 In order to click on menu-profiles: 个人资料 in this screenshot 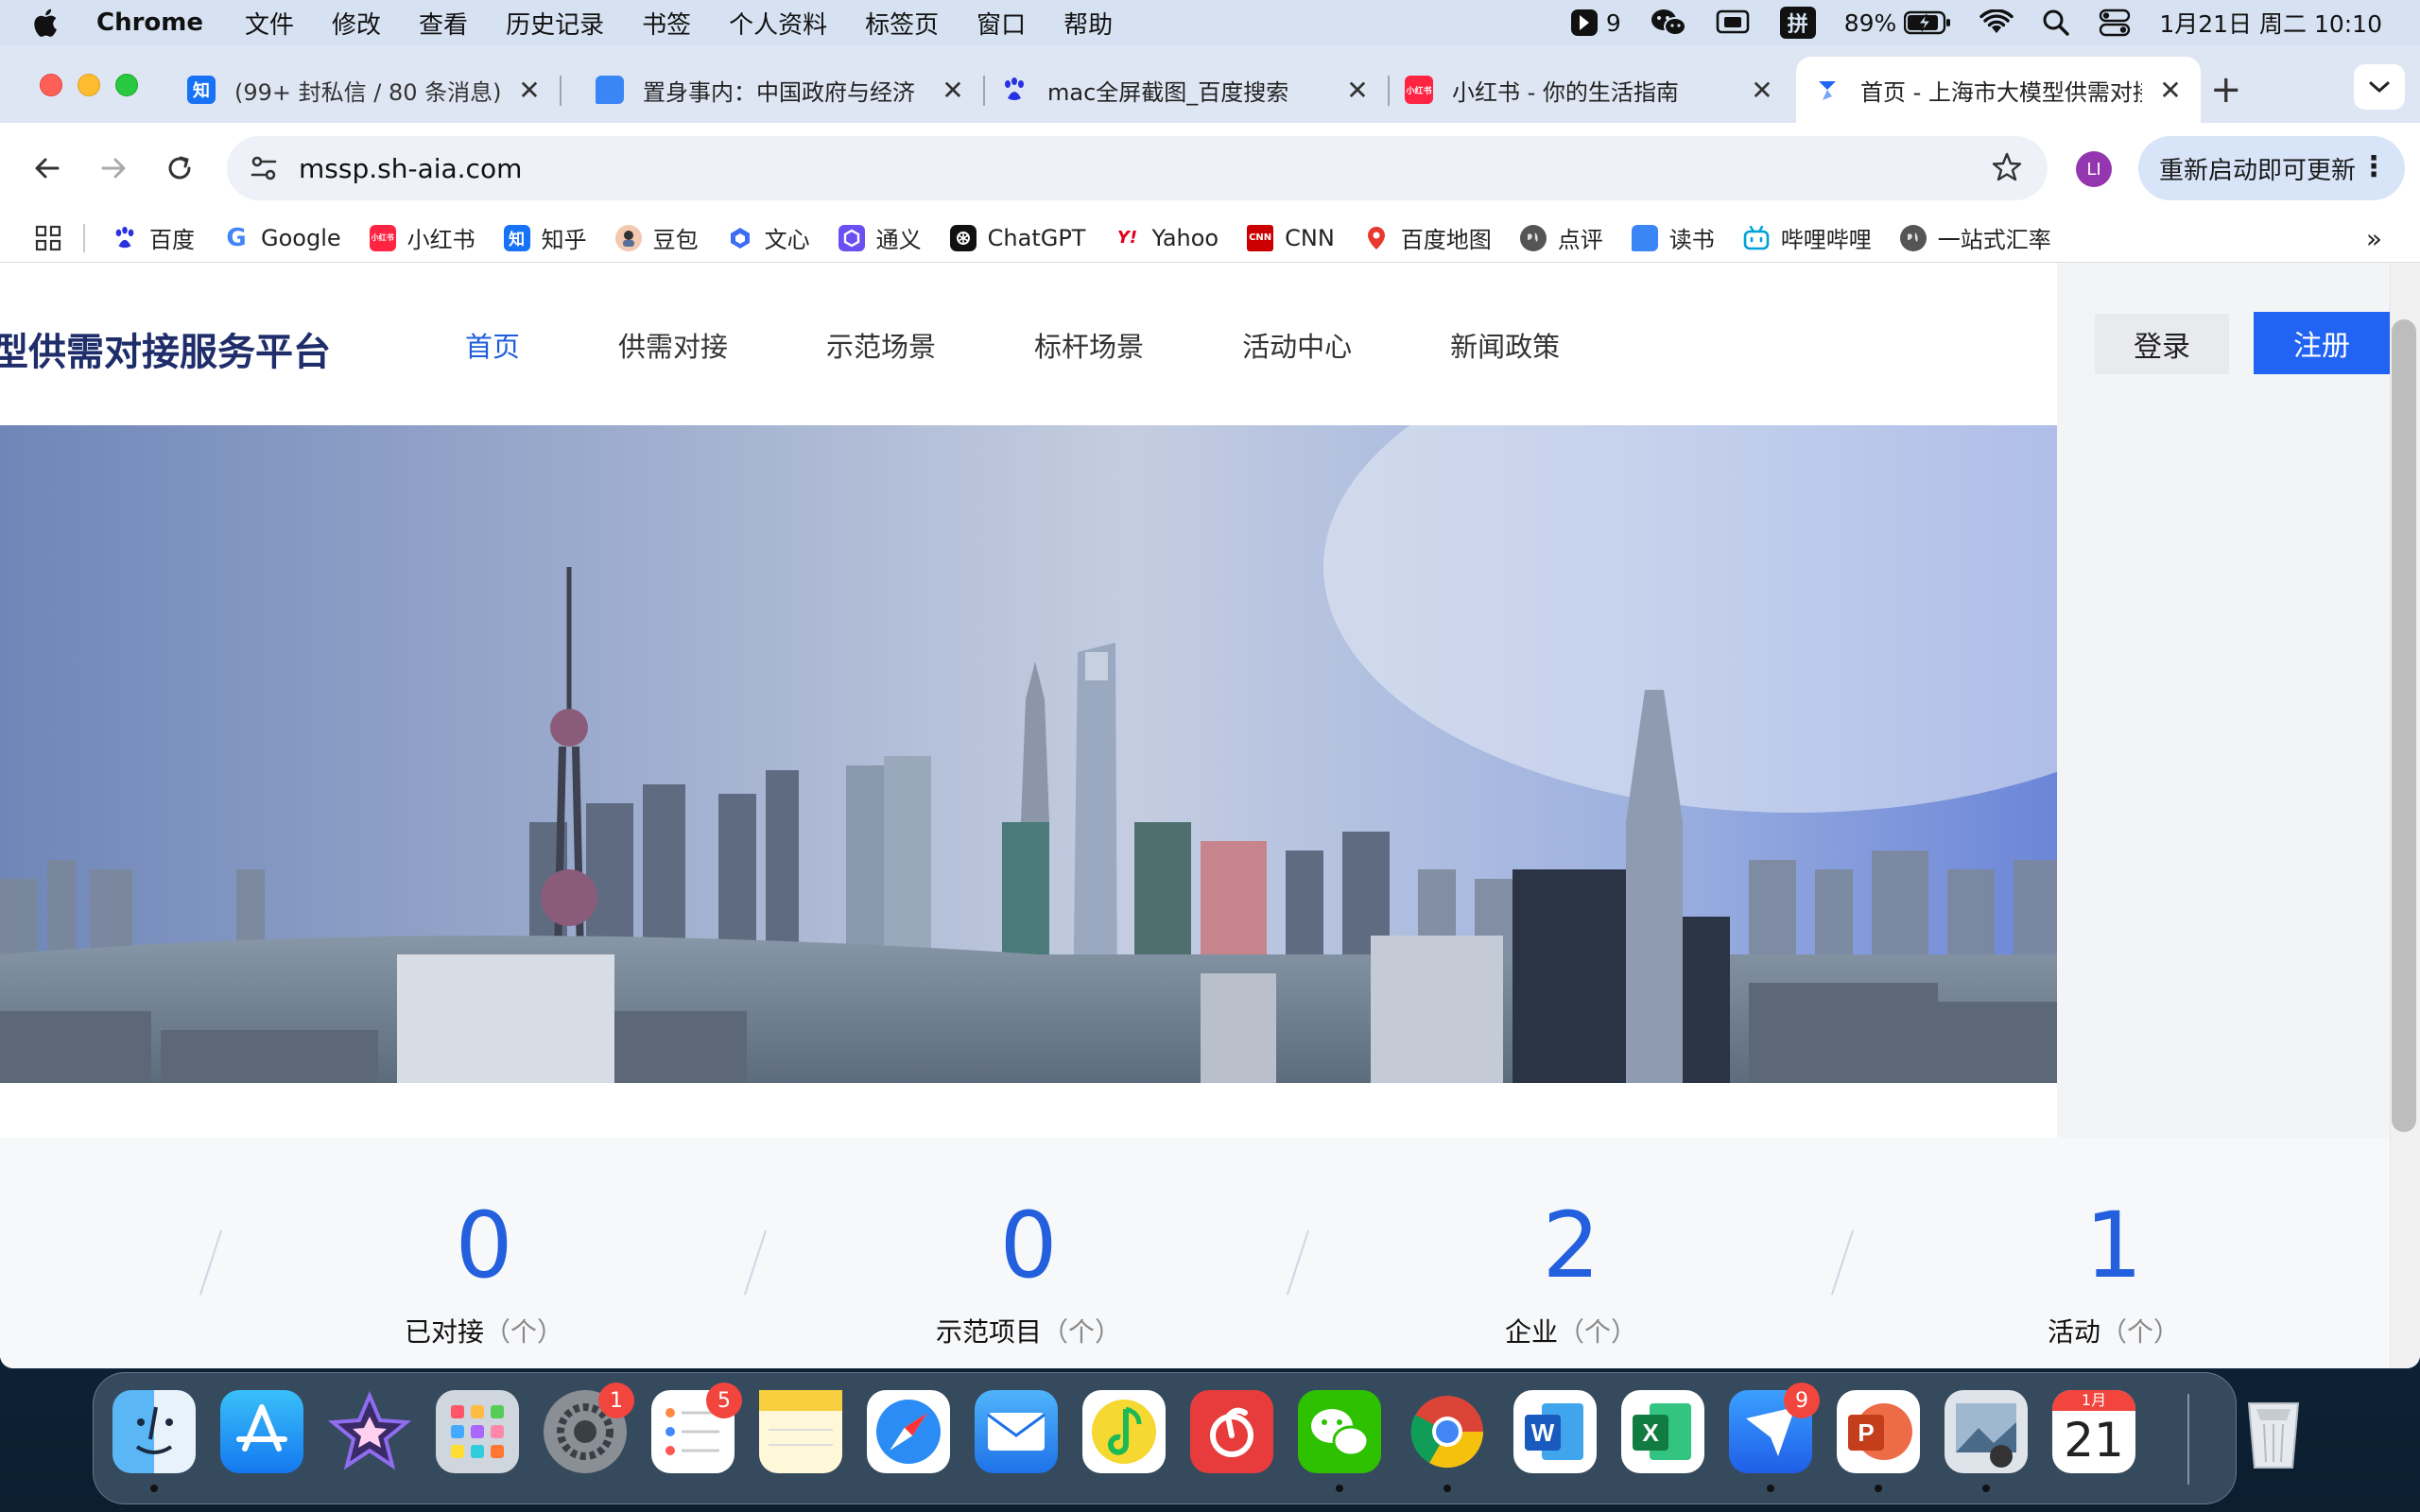, I will do `click(778, 23)`.